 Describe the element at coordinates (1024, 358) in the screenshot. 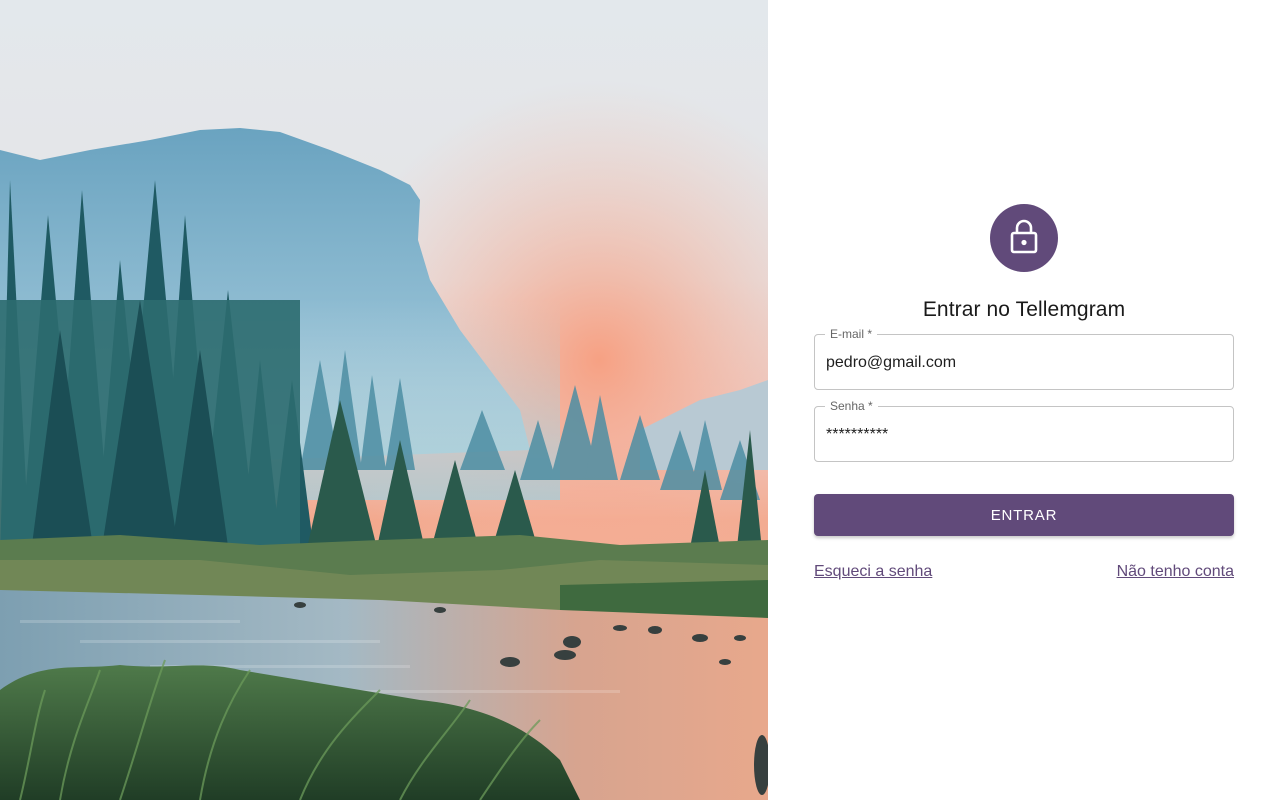

I see `email-field: E-mail * pedro@gmail.com` at that location.